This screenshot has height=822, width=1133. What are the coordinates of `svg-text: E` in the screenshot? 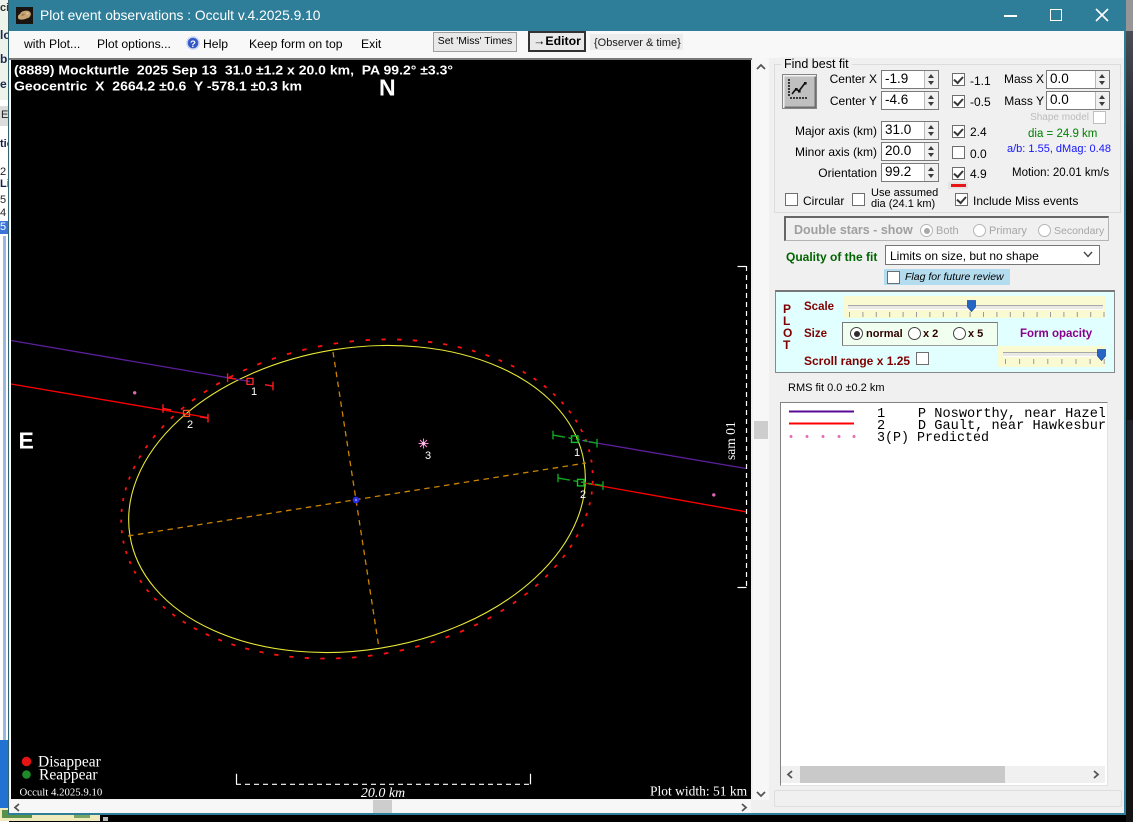 It's located at (26, 441).